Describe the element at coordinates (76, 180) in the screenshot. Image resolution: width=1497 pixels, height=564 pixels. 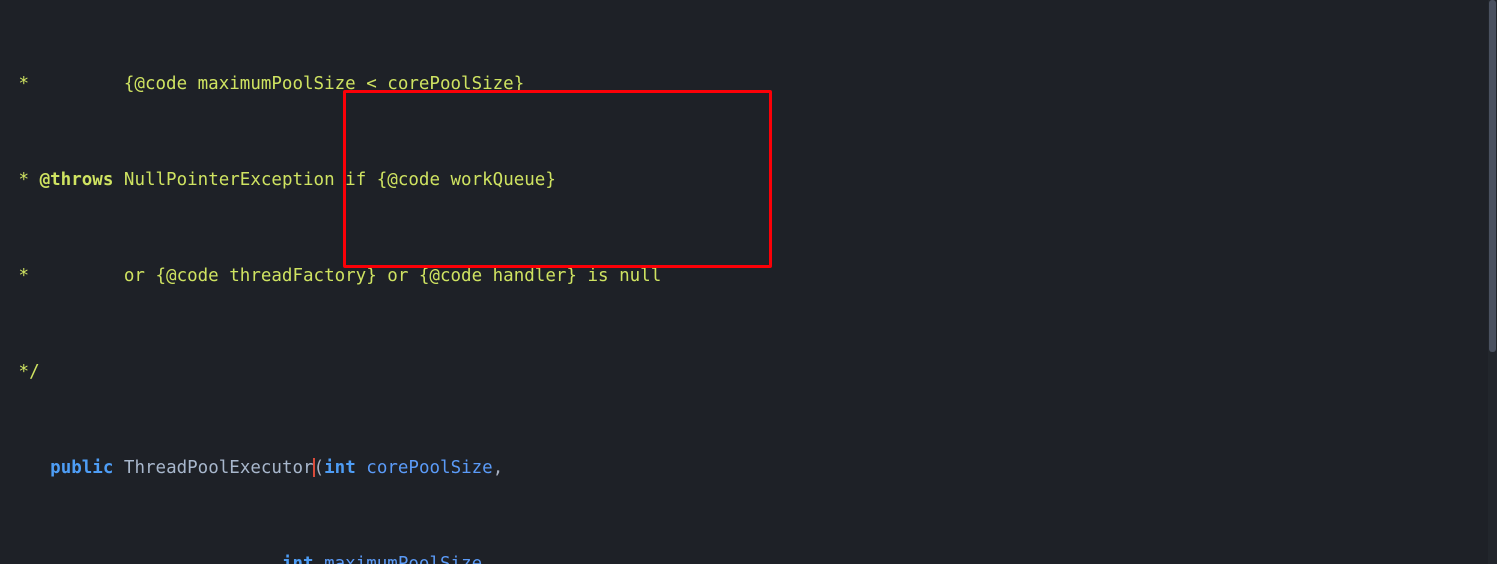
I see `javadoc-throws-tag: @throws` at that location.